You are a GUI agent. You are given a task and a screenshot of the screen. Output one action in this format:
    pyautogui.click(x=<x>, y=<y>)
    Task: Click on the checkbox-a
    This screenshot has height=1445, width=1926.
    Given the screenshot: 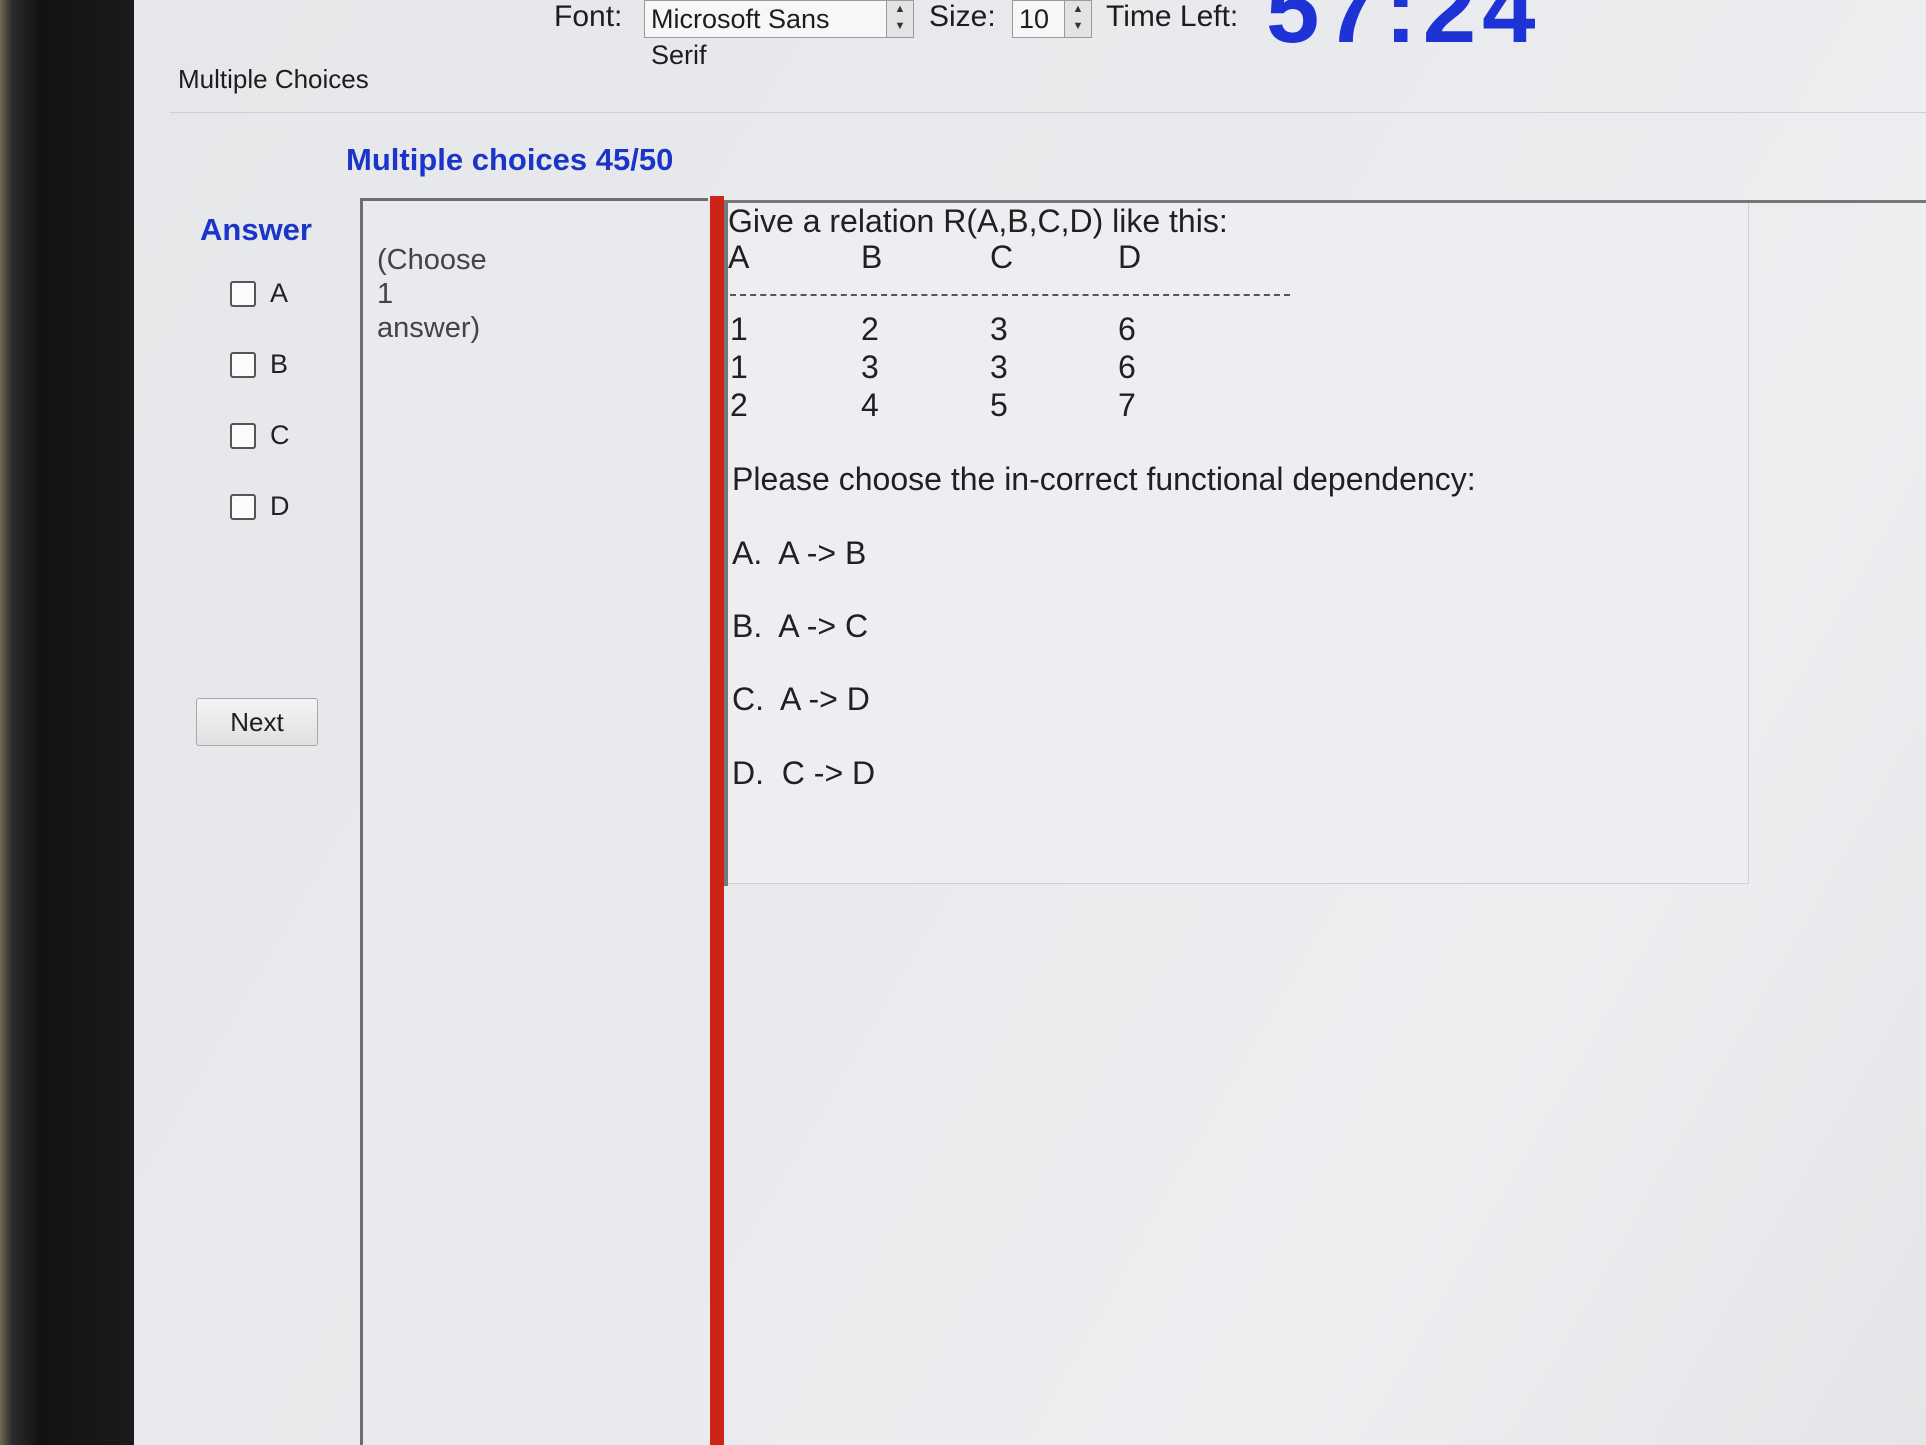 What is the action you would take?
    pyautogui.click(x=243, y=293)
    